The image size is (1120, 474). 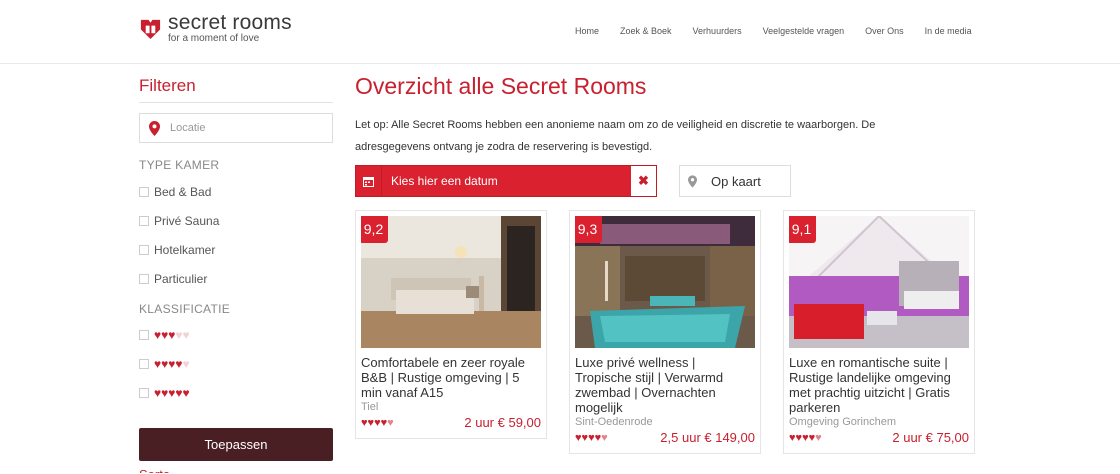 What do you see at coordinates (879, 437) in the screenshot?
I see `room-footer: ♥♥♥♥♥ 2 uur € 75,00` at bounding box center [879, 437].